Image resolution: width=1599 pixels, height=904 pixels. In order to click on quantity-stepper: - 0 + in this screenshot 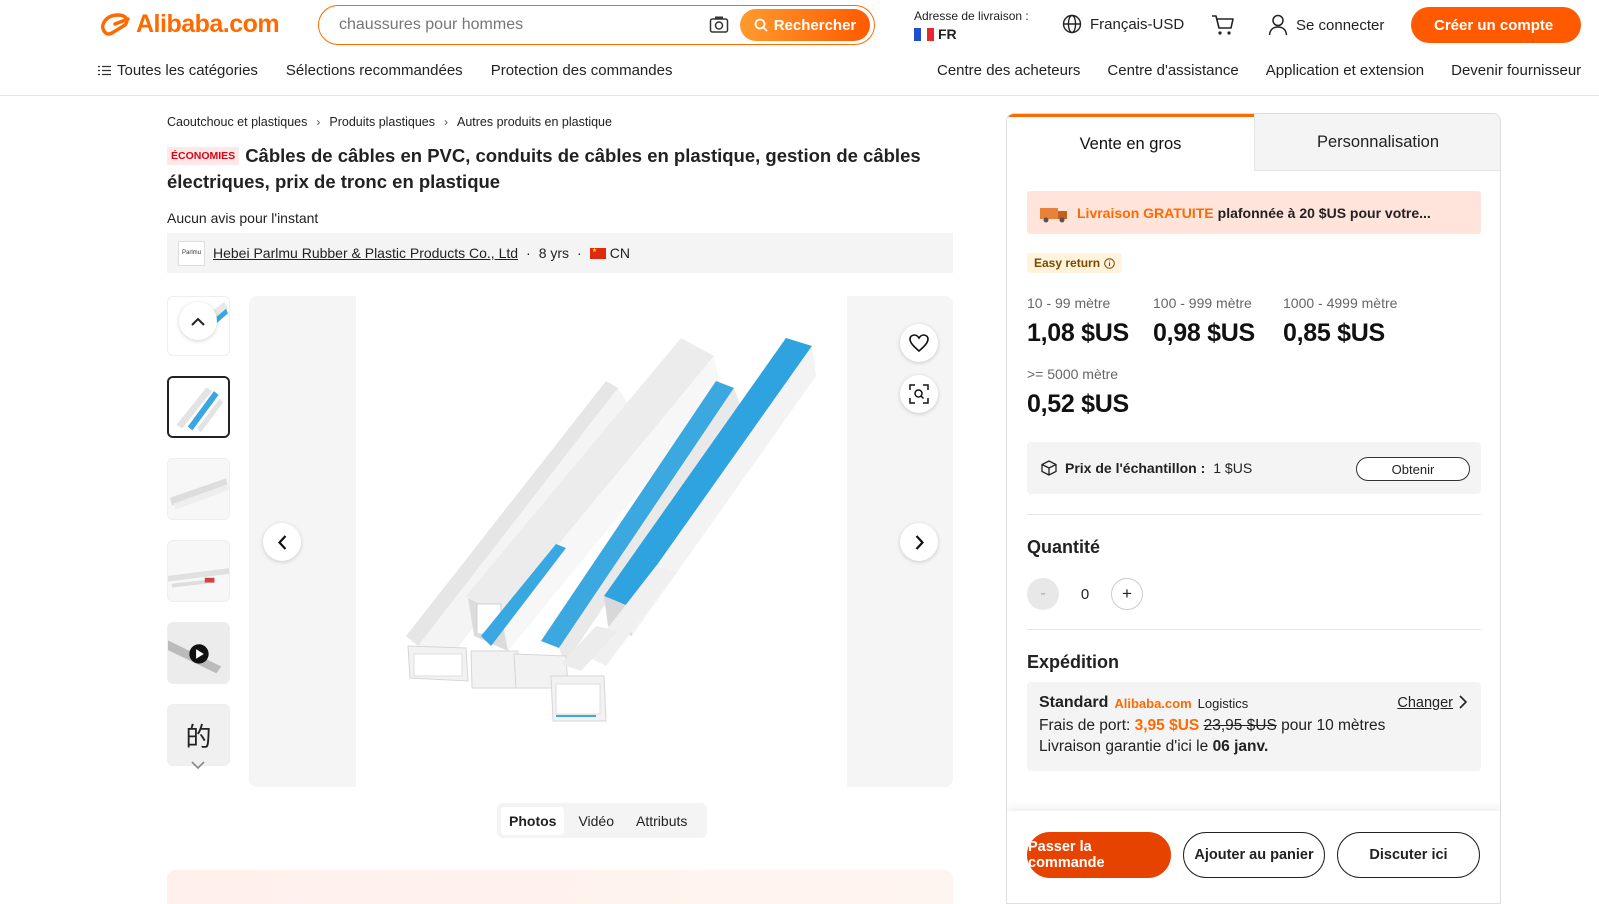, I will do `click(1086, 594)`.